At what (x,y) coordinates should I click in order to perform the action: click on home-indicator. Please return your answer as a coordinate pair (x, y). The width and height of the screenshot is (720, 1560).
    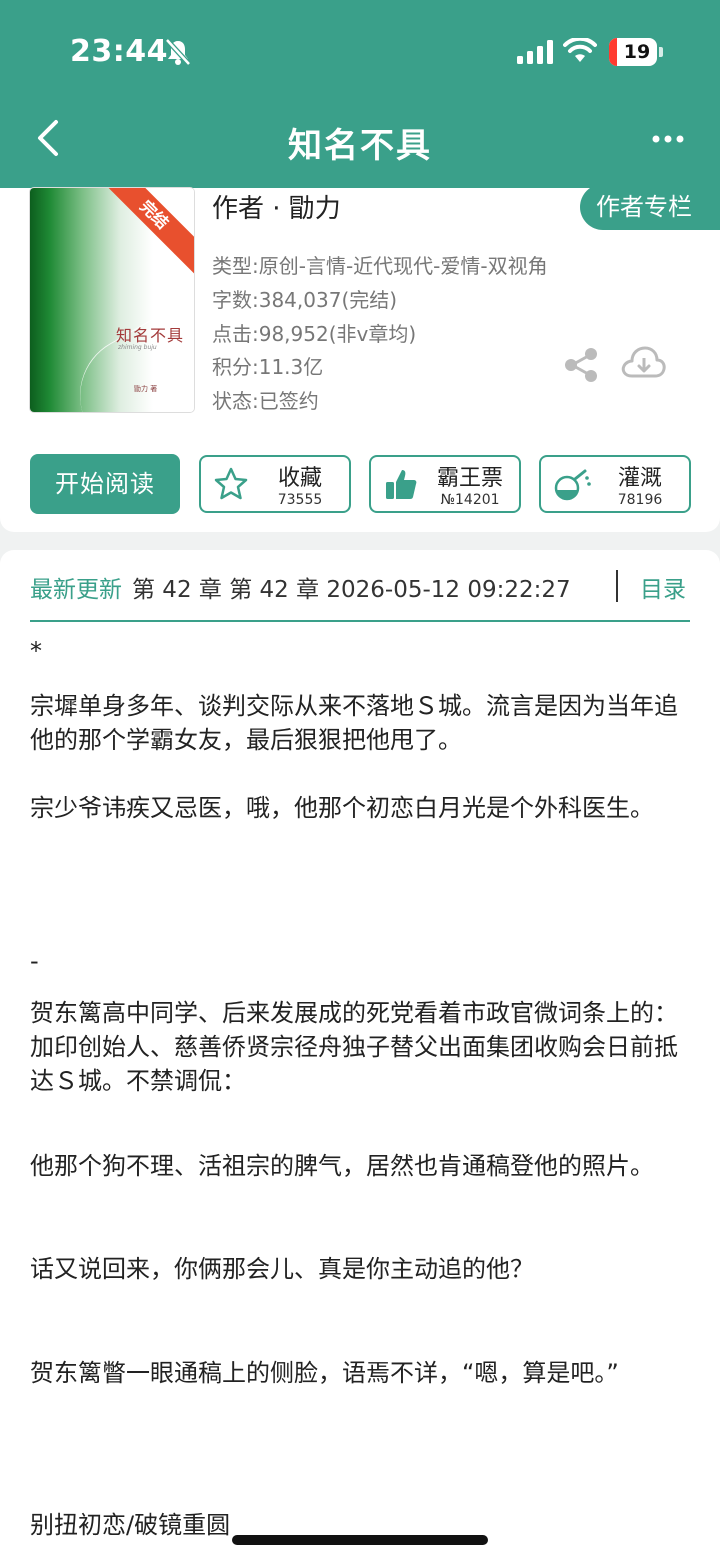
    Looking at the image, I should click on (360, 1540).